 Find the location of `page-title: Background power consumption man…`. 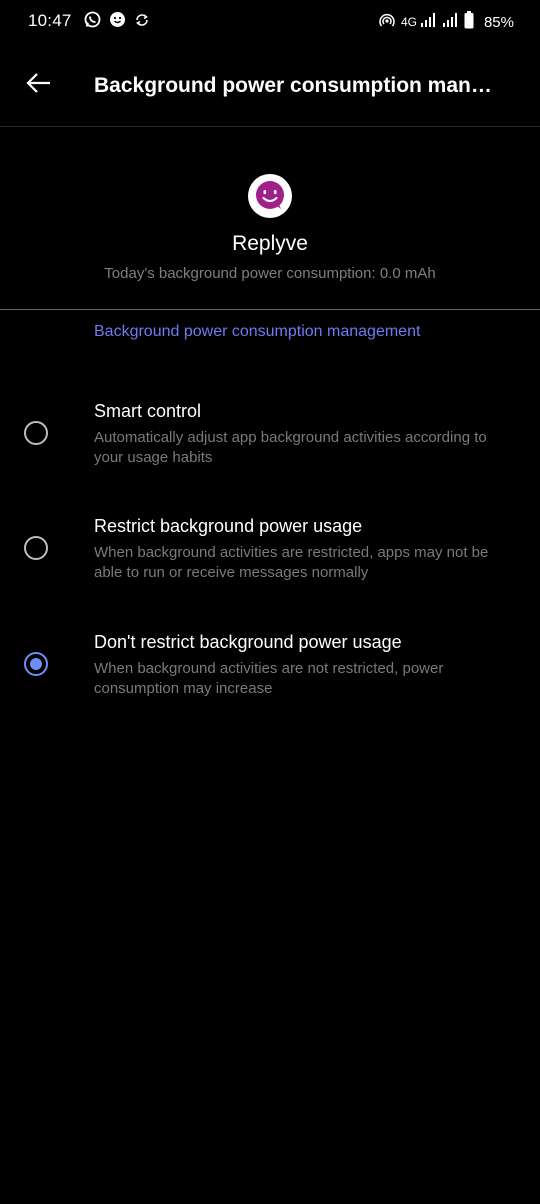

page-title: Background power consumption man… is located at coordinates (293, 85).